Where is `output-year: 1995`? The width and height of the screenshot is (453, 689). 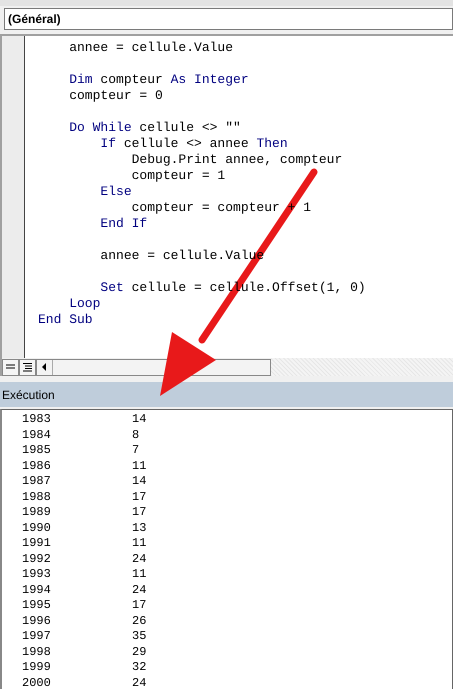
output-year: 1995 is located at coordinates (36, 606).